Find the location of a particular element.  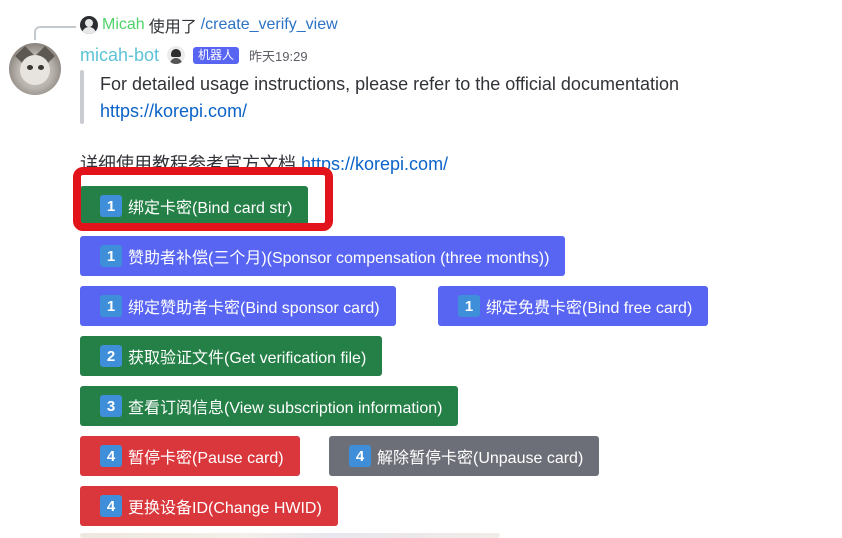

button-label: 查看订阅信息(View subscription information) is located at coordinates (285, 408).